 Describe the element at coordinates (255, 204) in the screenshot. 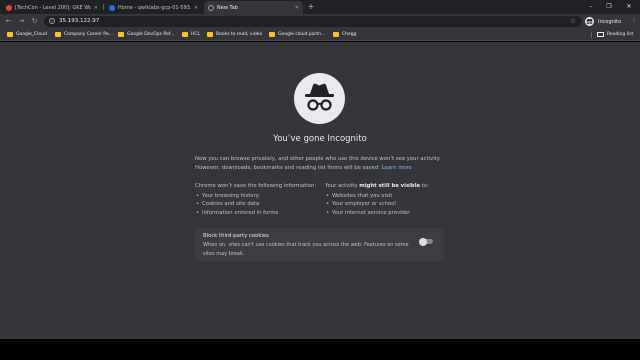

I see `list-item: Cookies and site data` at that location.